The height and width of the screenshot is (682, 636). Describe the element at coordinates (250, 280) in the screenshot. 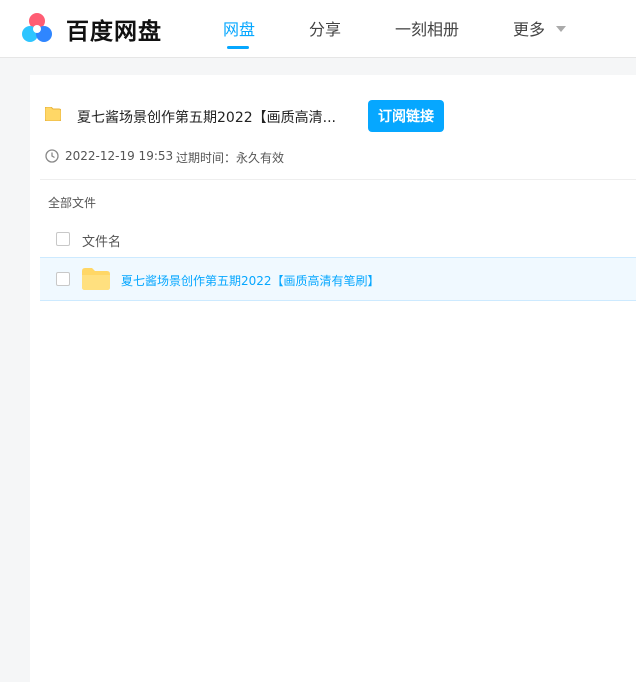

I see `file-name-link: 夏七酱场景创作第五期2022【画质高清有笔刷】` at that location.